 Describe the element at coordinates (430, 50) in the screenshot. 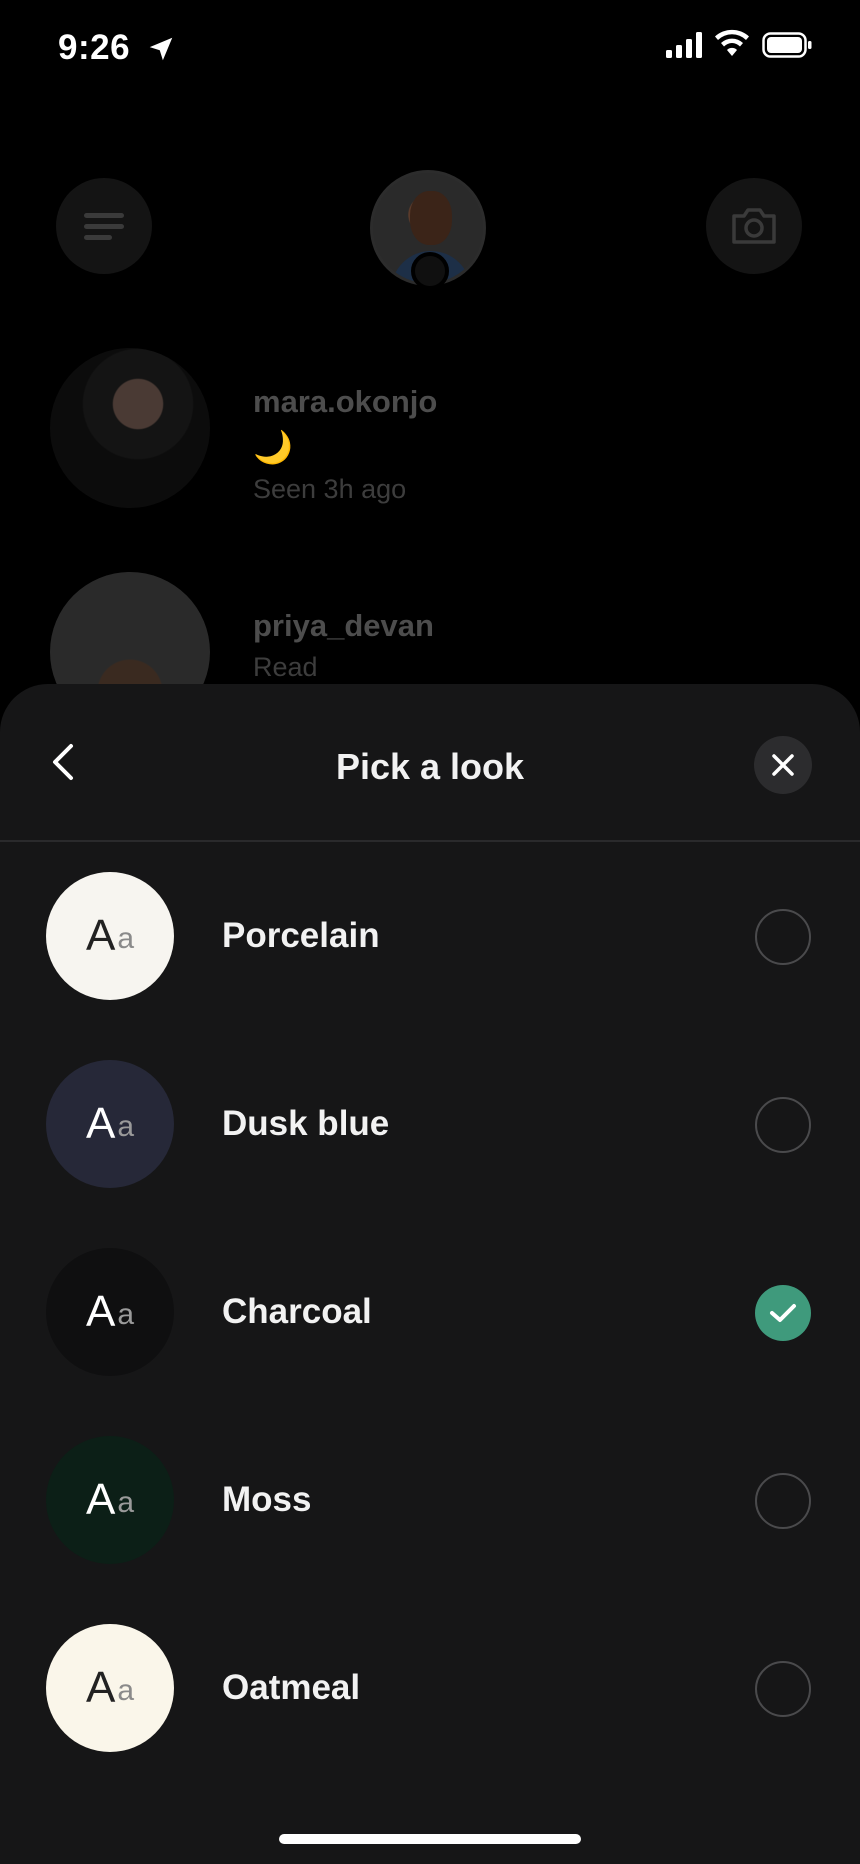

I see `status-bar: 9:26` at that location.